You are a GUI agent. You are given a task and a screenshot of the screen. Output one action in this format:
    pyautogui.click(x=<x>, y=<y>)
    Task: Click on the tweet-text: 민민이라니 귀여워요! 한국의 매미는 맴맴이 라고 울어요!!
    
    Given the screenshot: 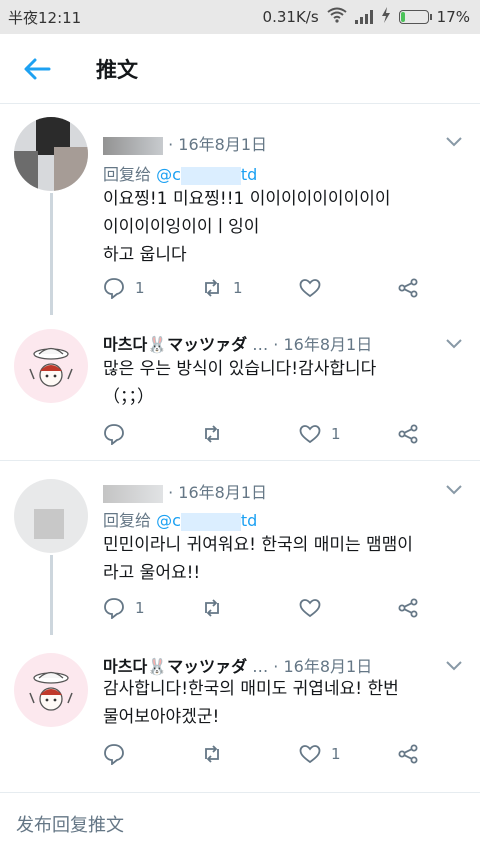 What is the action you would take?
    pyautogui.click(x=258, y=559)
    